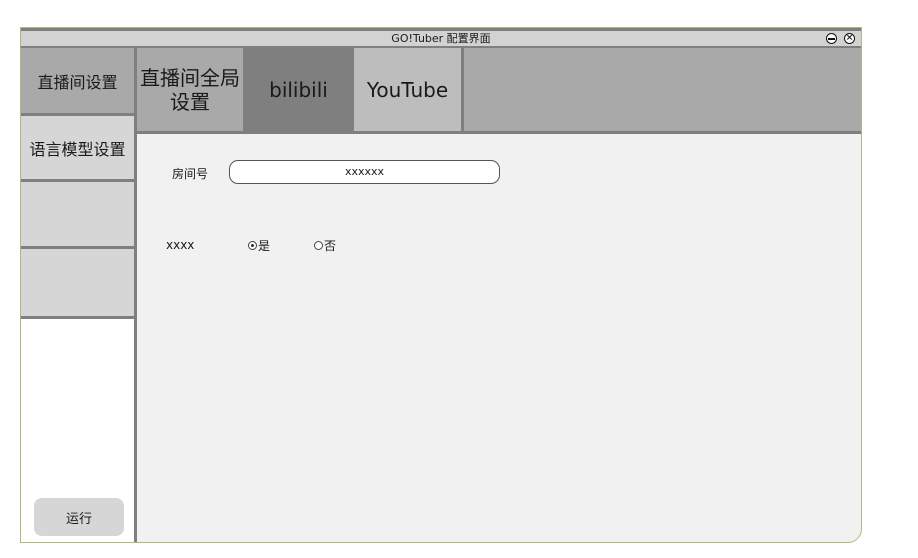 The image size is (918, 558). I want to click on radio-no-label: 否, so click(330, 246).